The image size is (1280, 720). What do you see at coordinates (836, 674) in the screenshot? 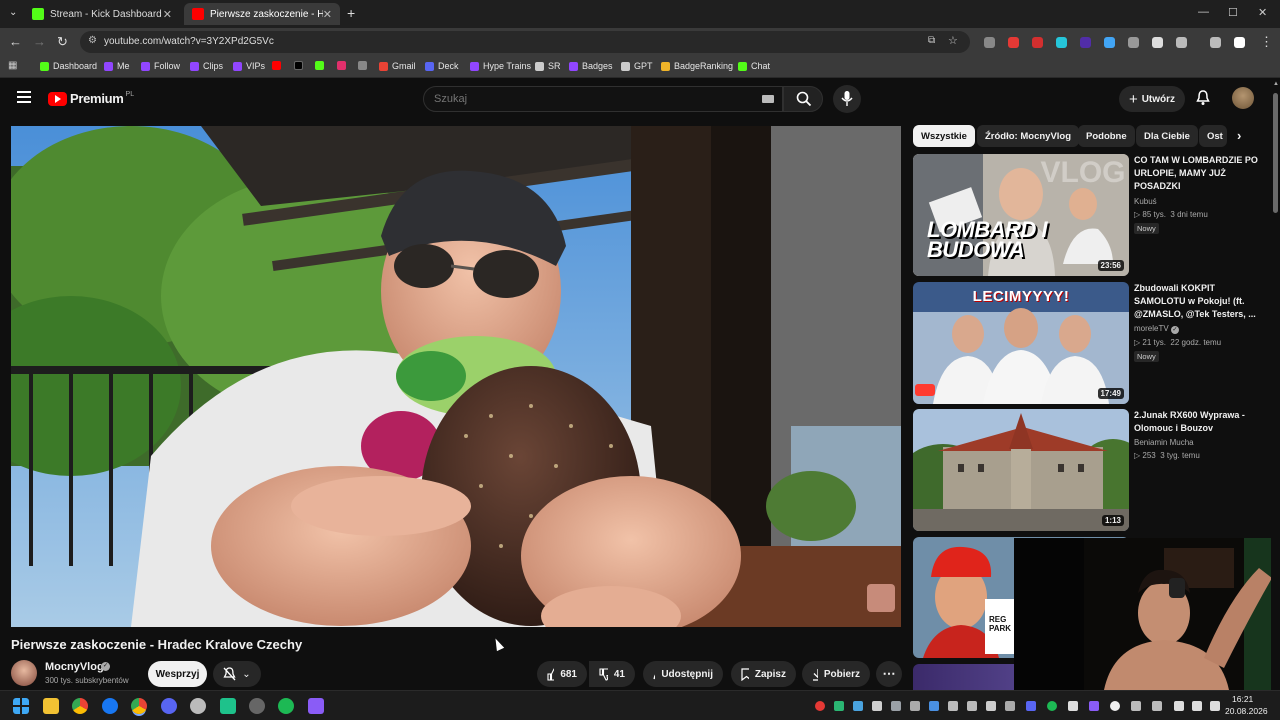
I see `download-button: Pobierz` at bounding box center [836, 674].